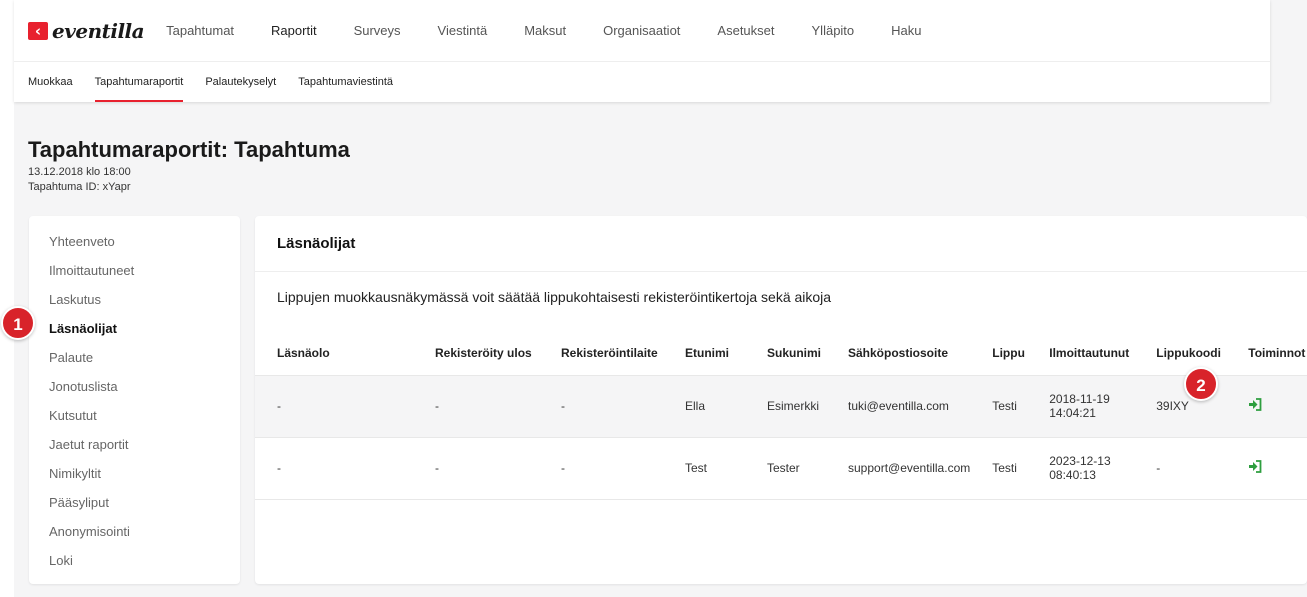  Describe the element at coordinates (134, 415) in the screenshot. I see `side-item-kutsutut: Kutsutut` at that location.